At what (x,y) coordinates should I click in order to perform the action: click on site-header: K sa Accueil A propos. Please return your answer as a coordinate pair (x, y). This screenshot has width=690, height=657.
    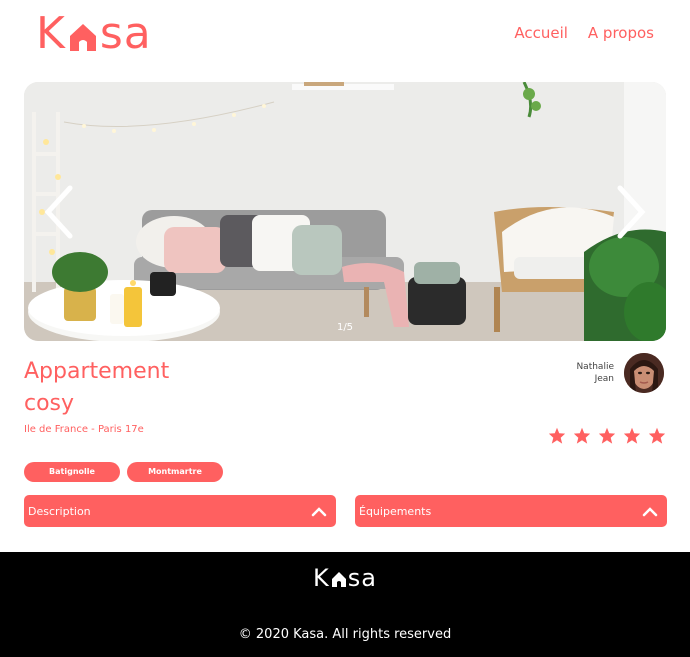
    Looking at the image, I should click on (345, 35).